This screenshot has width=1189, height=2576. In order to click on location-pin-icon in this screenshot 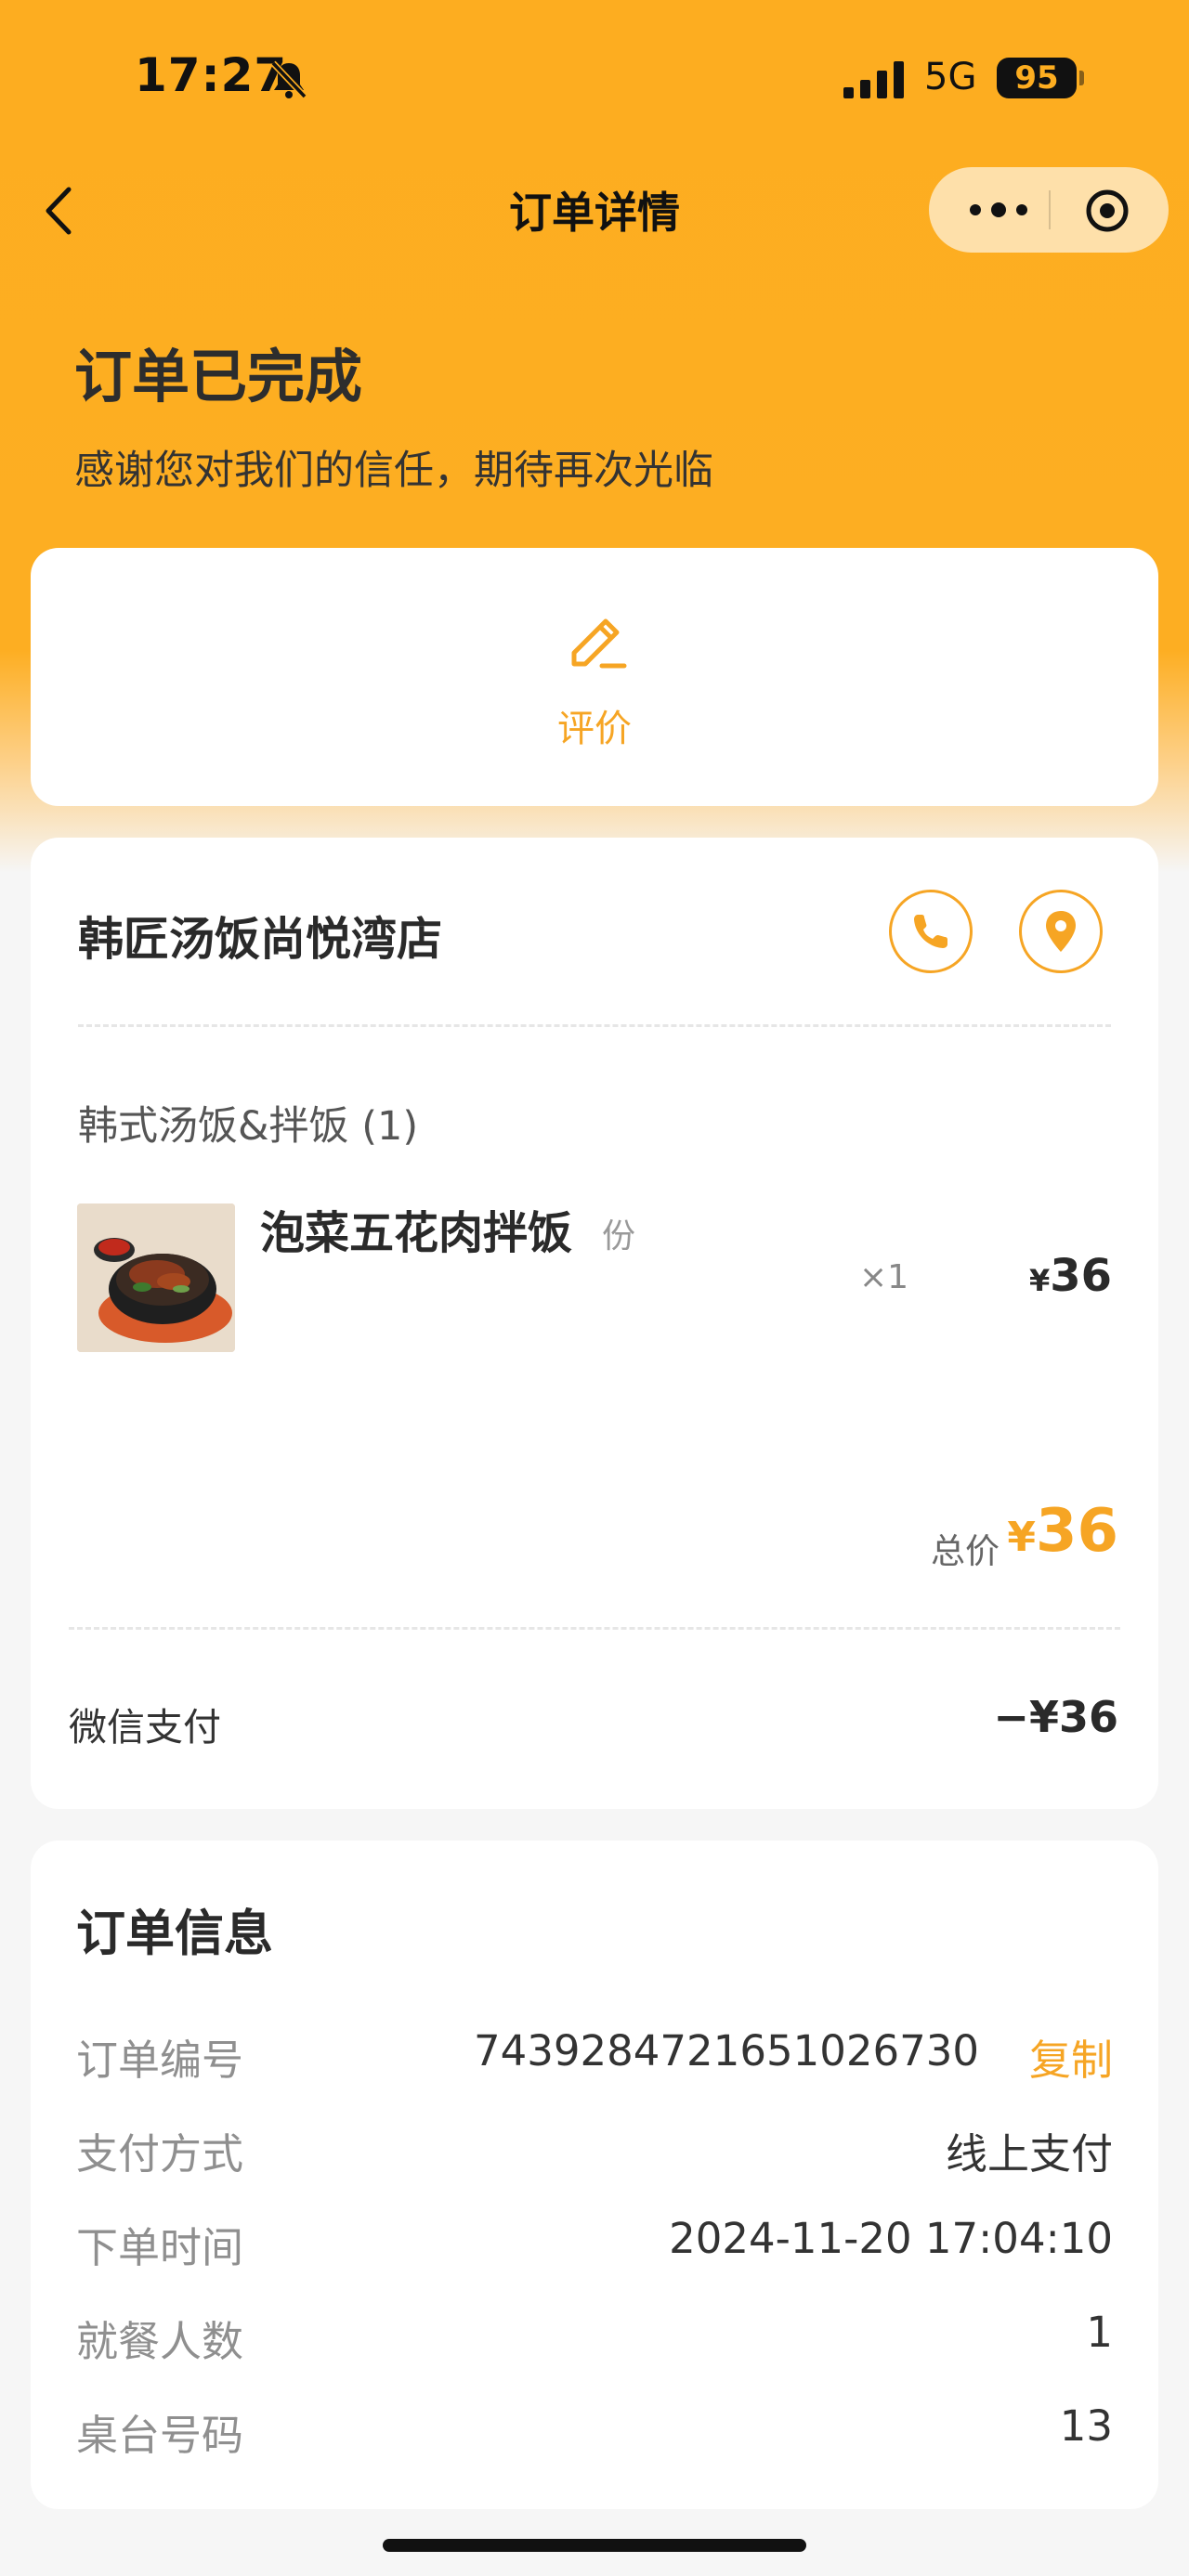, I will do `click(1061, 931)`.